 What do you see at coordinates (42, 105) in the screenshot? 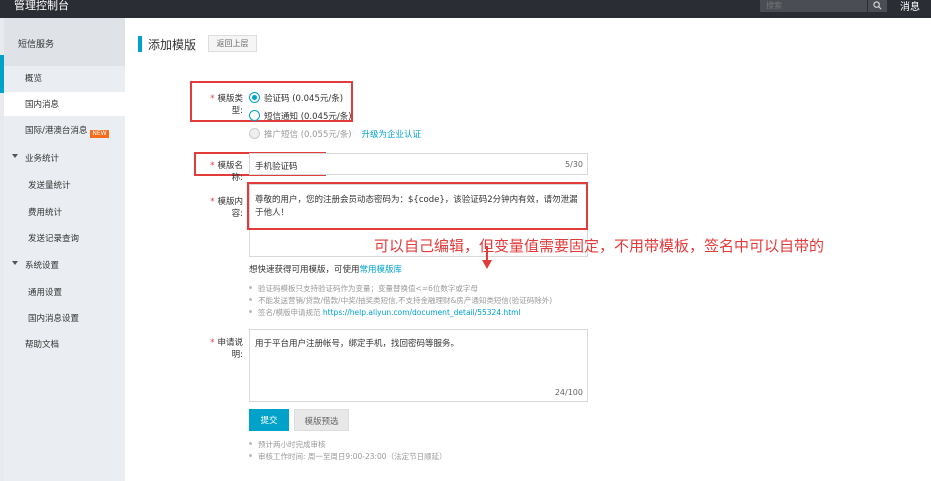
I see `sidebar-item-label: 国内消息` at bounding box center [42, 105].